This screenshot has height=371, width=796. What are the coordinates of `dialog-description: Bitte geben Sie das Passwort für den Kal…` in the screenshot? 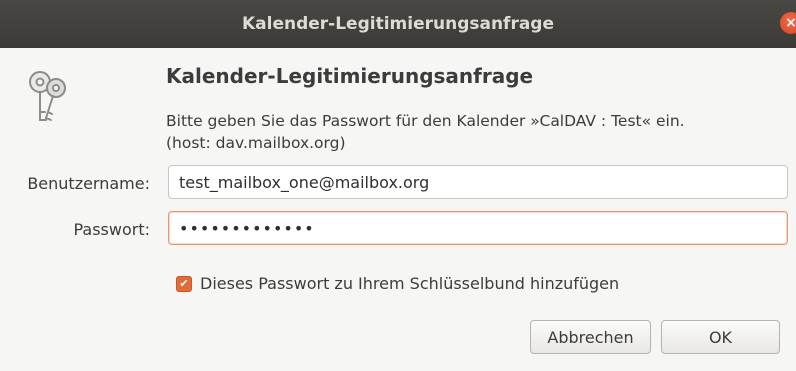 It's located at (425, 132).